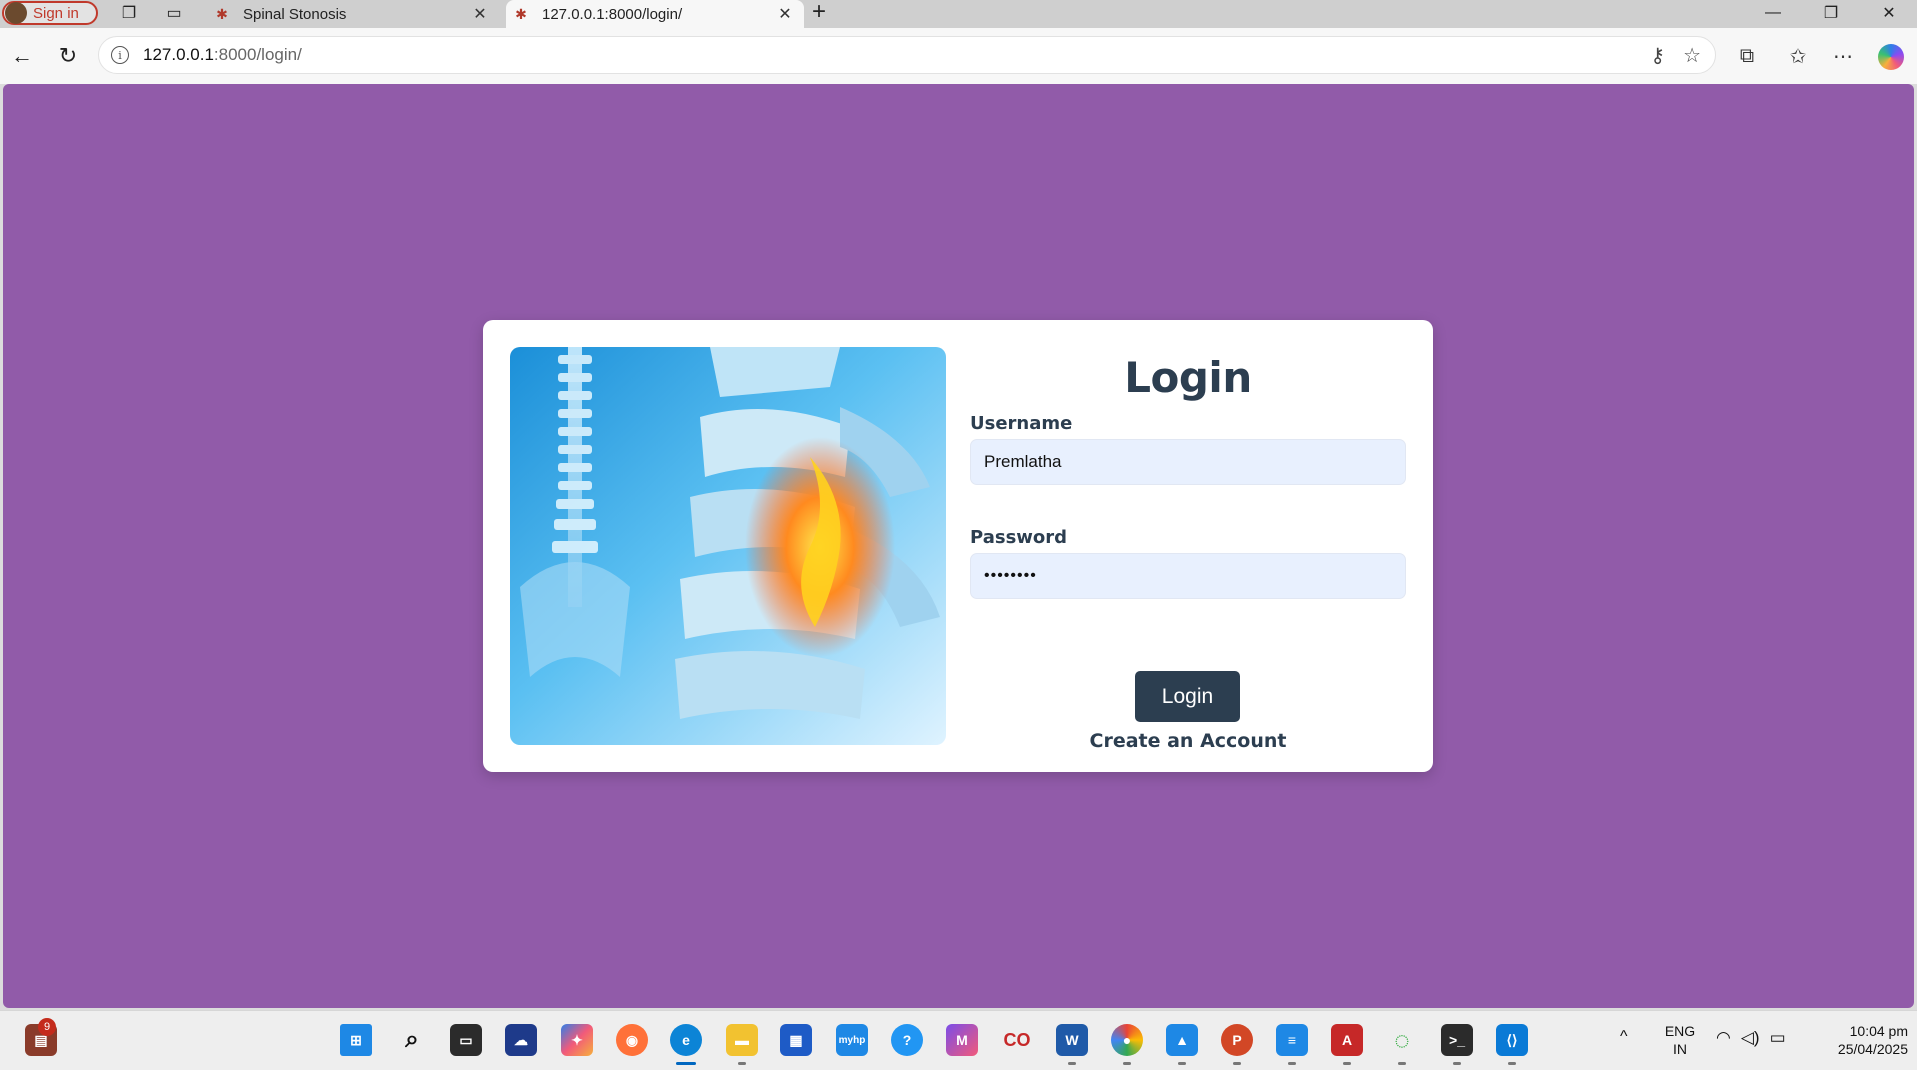 This screenshot has width=1917, height=1070. What do you see at coordinates (1831, 13) in the screenshot?
I see `restore-button: ❐` at bounding box center [1831, 13].